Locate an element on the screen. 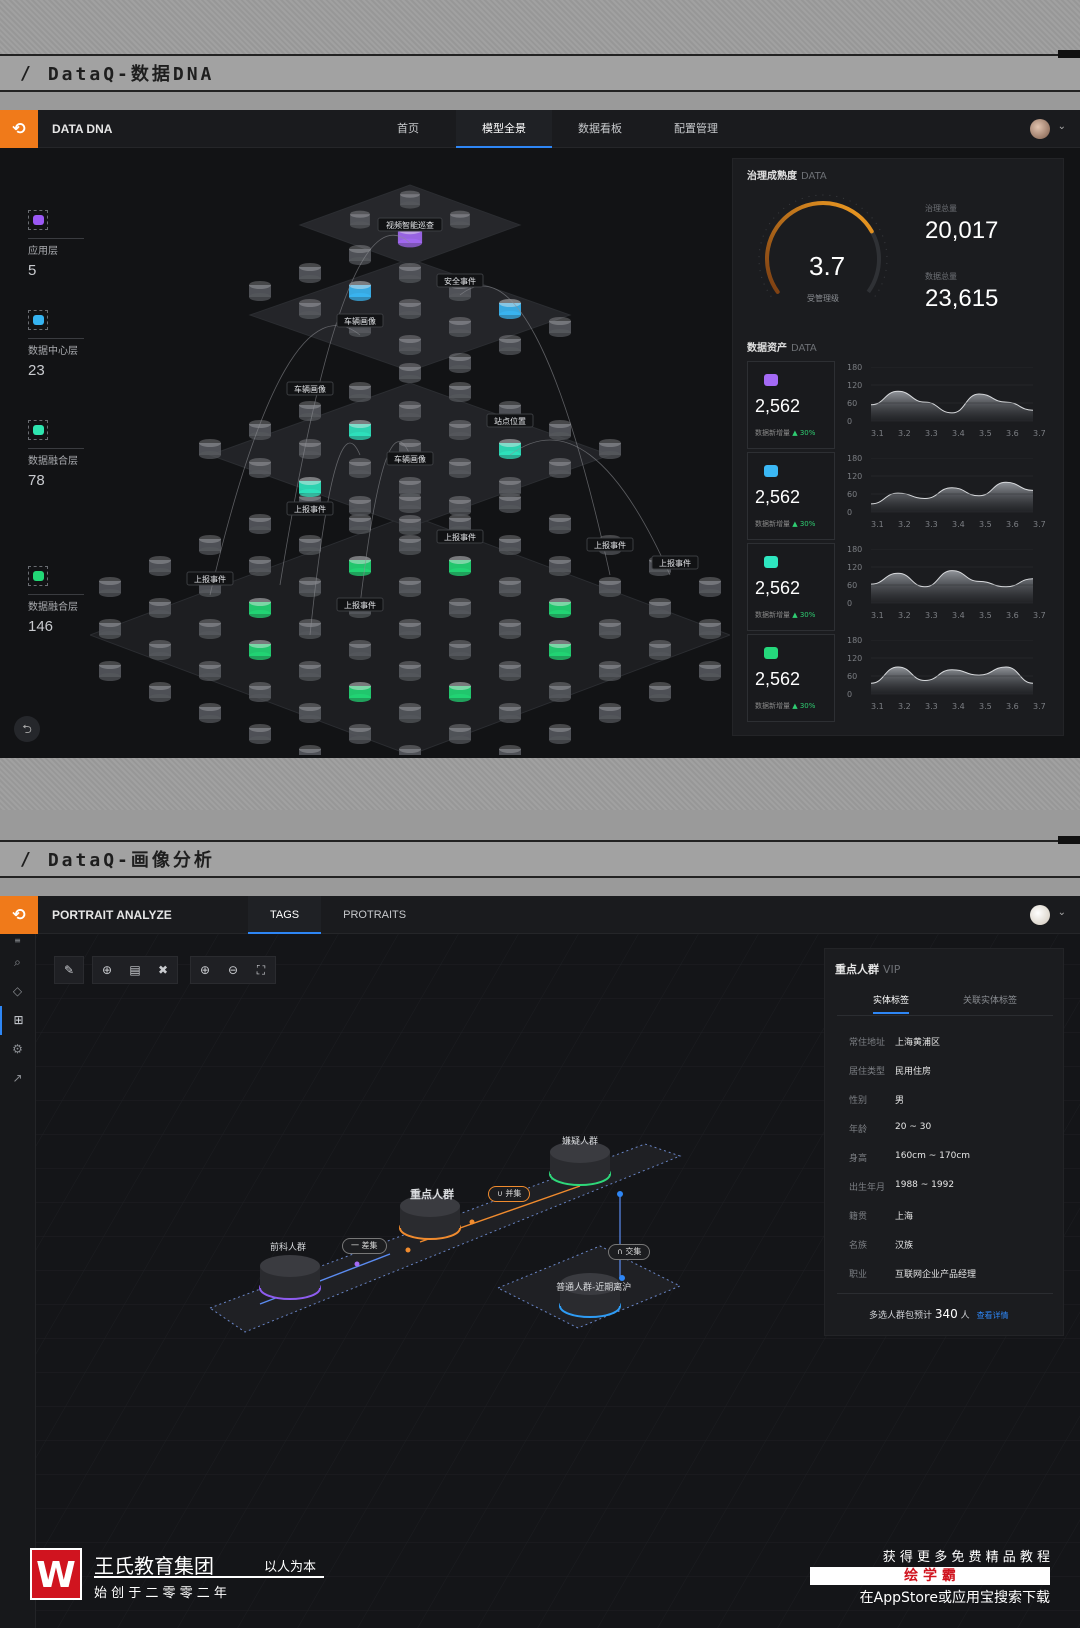 The width and height of the screenshot is (1080, 1628). model-label: 视频智能巡查 is located at coordinates (410, 224).